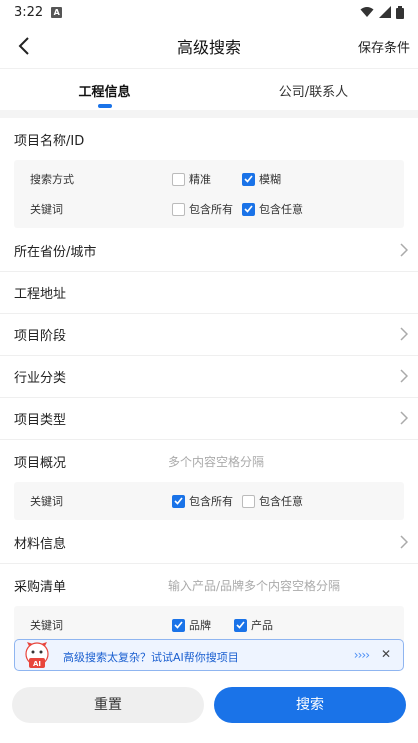 This screenshot has width=418, height=743. I want to click on keyword-row: 关键词 品牌 产品, so click(209, 625).